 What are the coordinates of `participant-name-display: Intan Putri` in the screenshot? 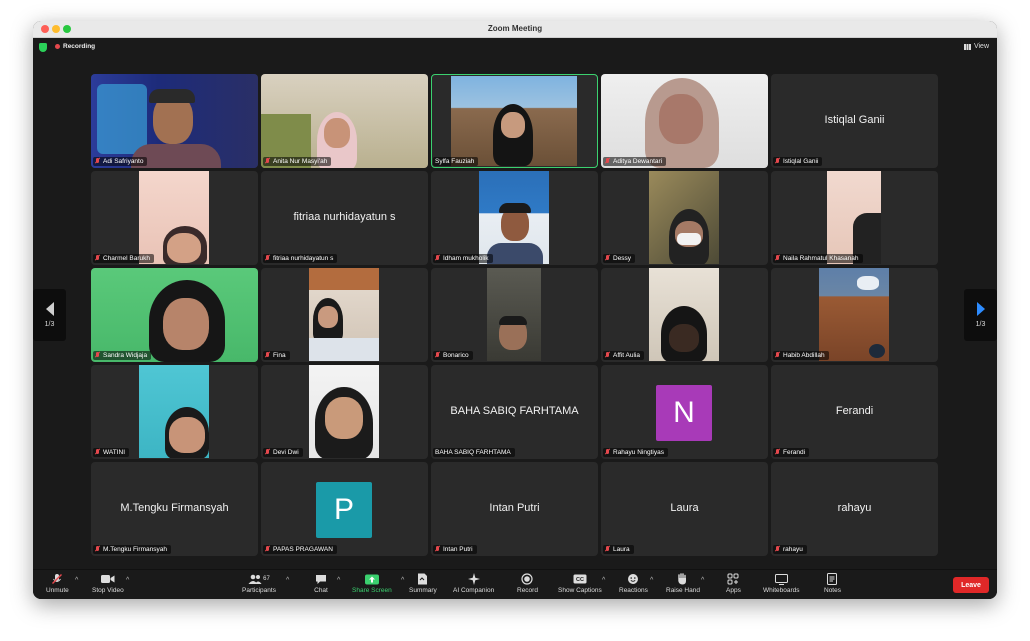 It's located at (514, 508).